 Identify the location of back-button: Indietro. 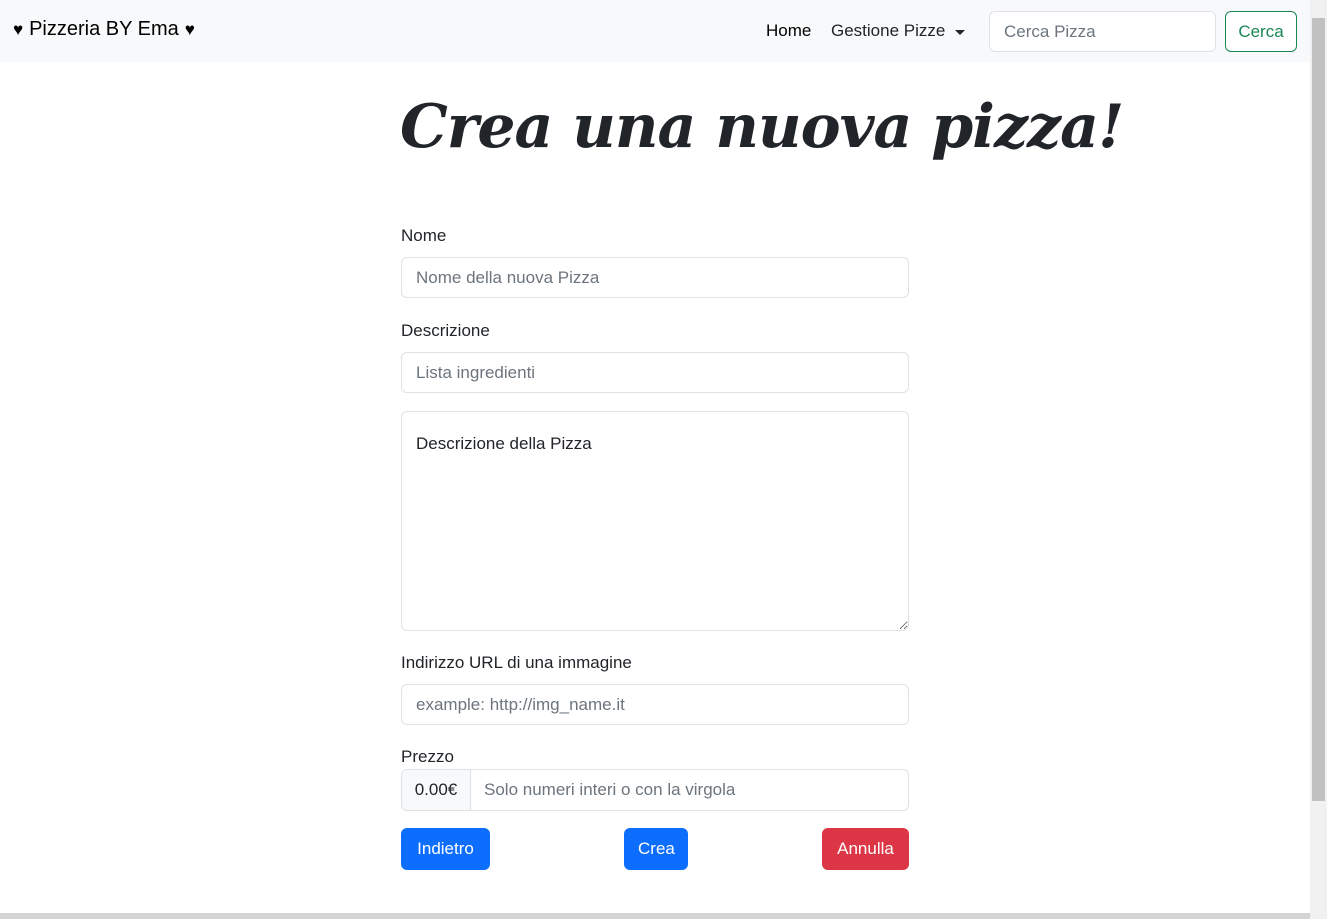
(445, 849).